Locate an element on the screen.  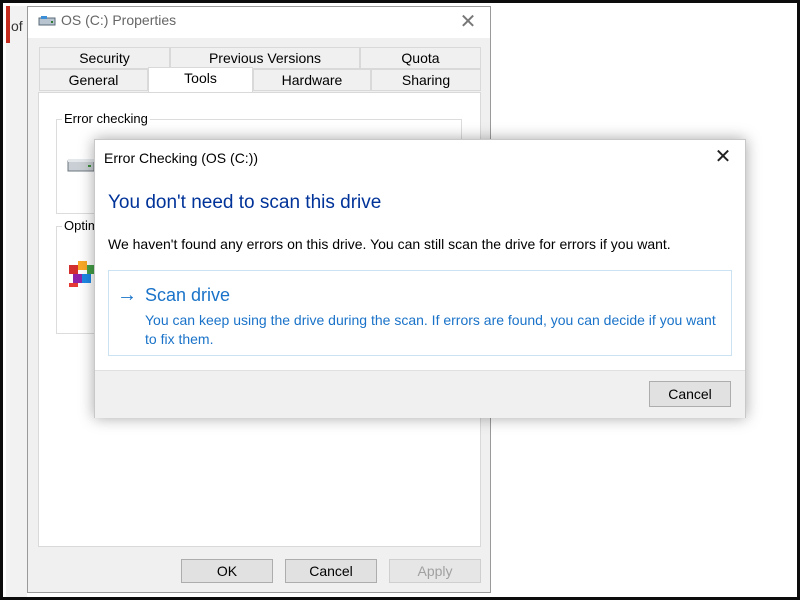
properties-titlebar: OS (C:) Properties ✕ is located at coordinates (259, 22).